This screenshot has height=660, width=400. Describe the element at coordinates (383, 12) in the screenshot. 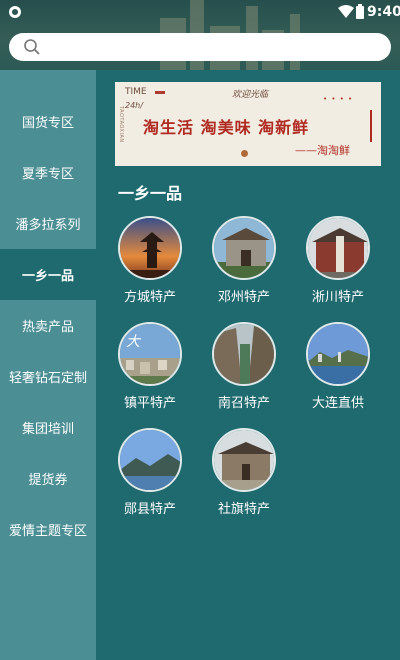

I see `status-time: 9:40` at that location.